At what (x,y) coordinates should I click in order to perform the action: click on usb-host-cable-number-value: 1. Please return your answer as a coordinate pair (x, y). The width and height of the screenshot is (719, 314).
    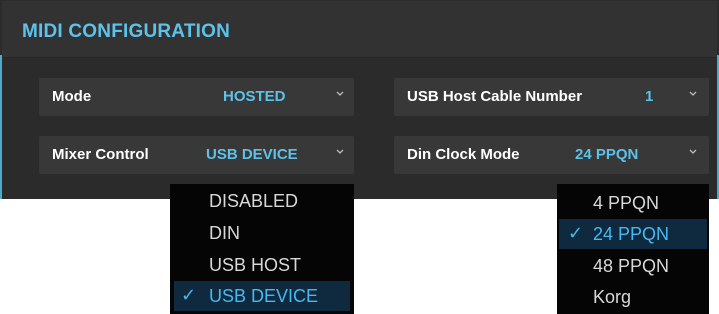
    Looking at the image, I should click on (649, 96).